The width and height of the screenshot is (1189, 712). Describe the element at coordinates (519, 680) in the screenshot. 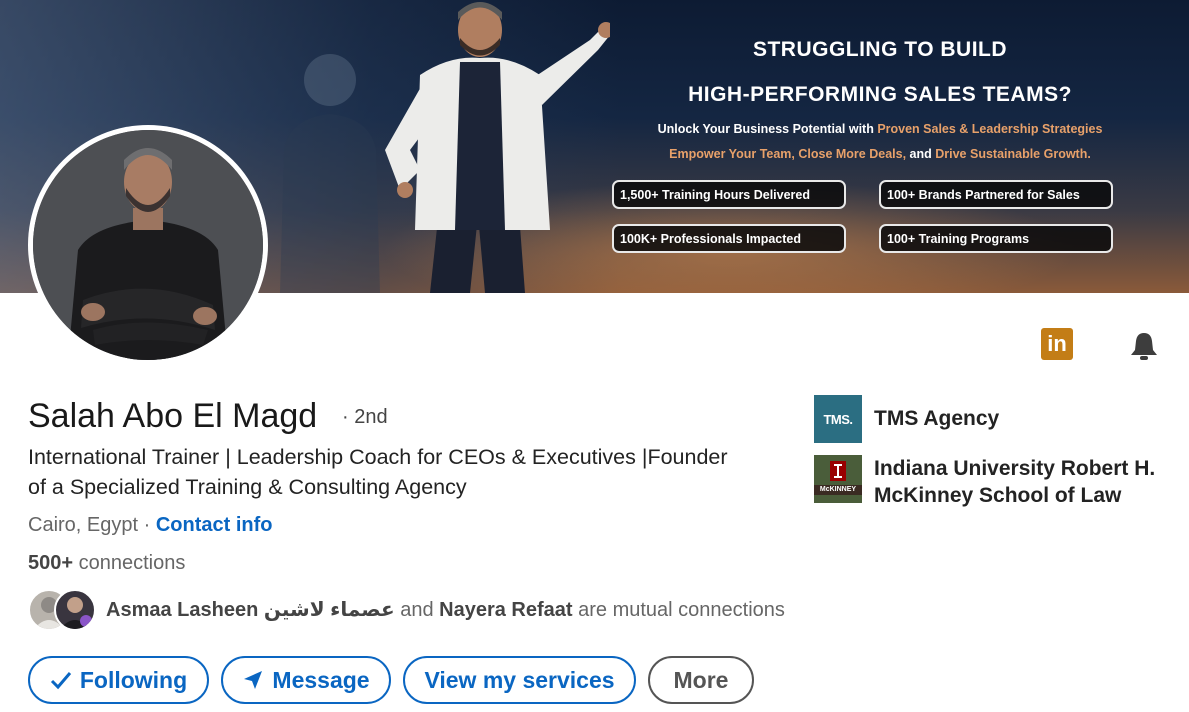

I see `view-services-button: View my services` at that location.